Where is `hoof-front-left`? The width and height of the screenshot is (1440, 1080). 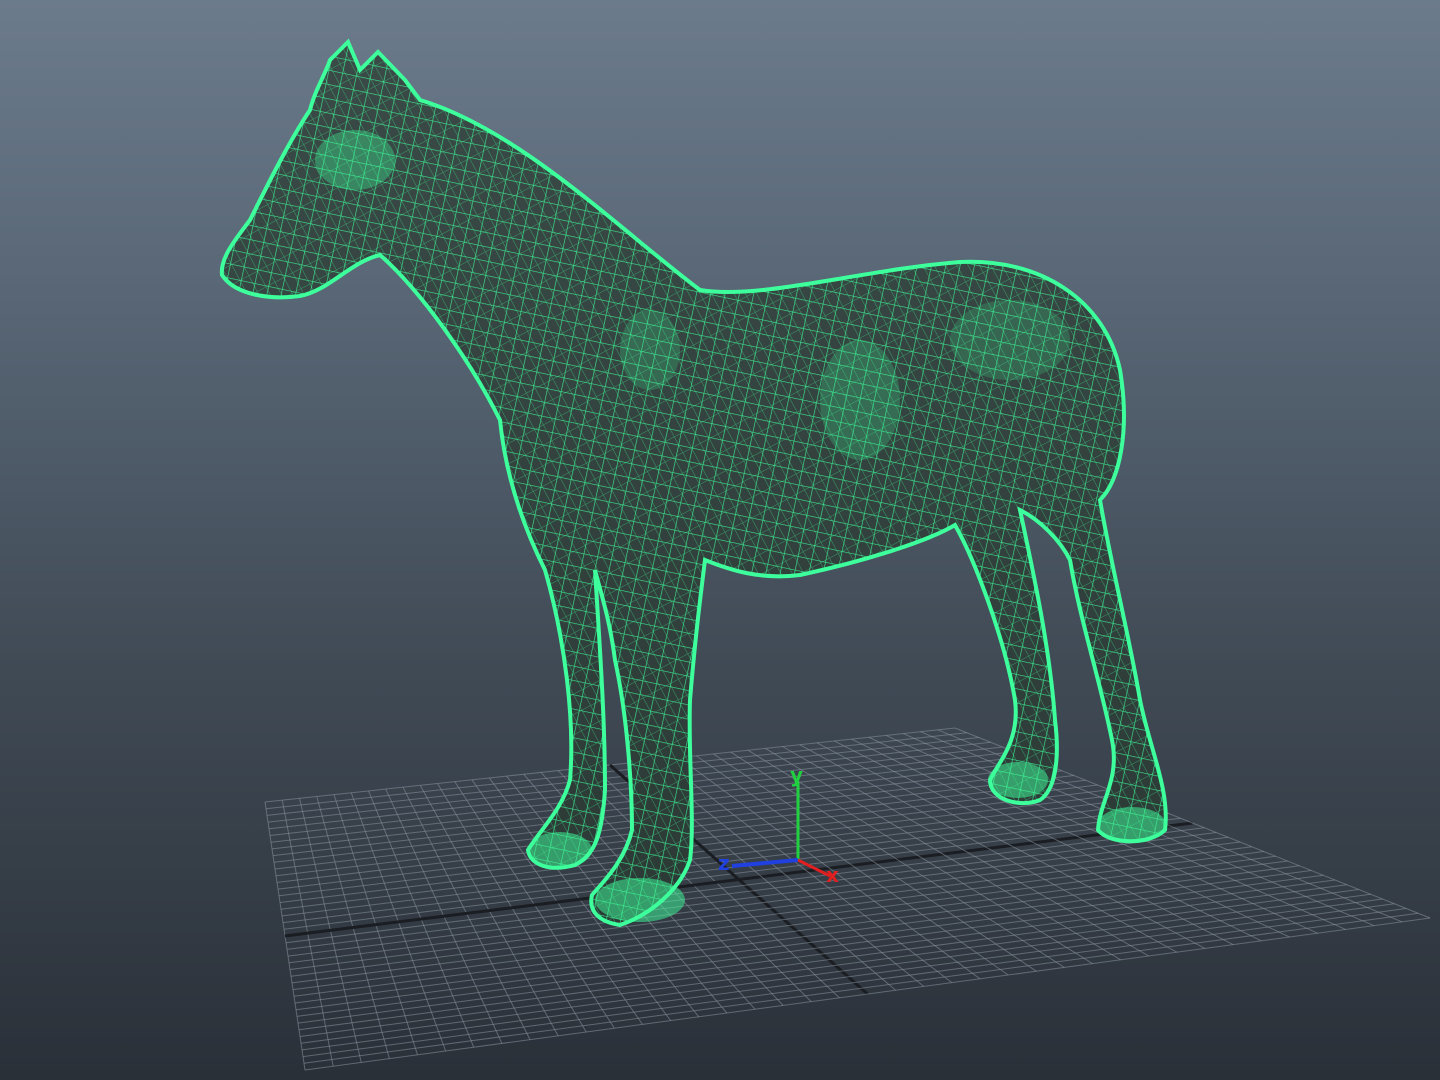 hoof-front-left is located at coordinates (560, 850).